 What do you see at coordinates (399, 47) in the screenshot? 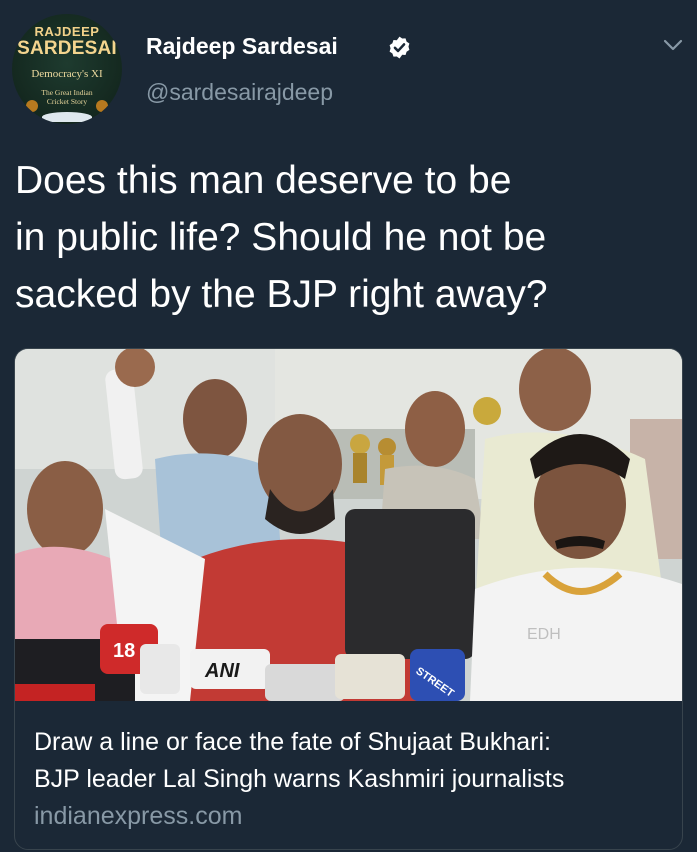
I see `verified-badge-icon` at bounding box center [399, 47].